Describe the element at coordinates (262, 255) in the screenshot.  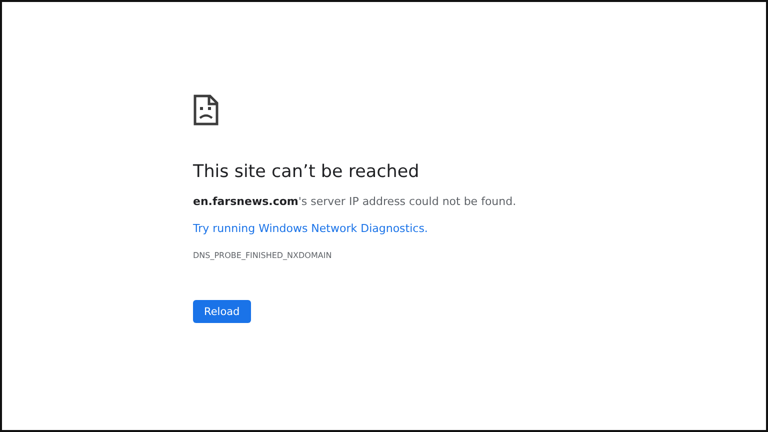
I see `error-code: DNS_PROBE_FINISHED_NXDOMAIN` at that location.